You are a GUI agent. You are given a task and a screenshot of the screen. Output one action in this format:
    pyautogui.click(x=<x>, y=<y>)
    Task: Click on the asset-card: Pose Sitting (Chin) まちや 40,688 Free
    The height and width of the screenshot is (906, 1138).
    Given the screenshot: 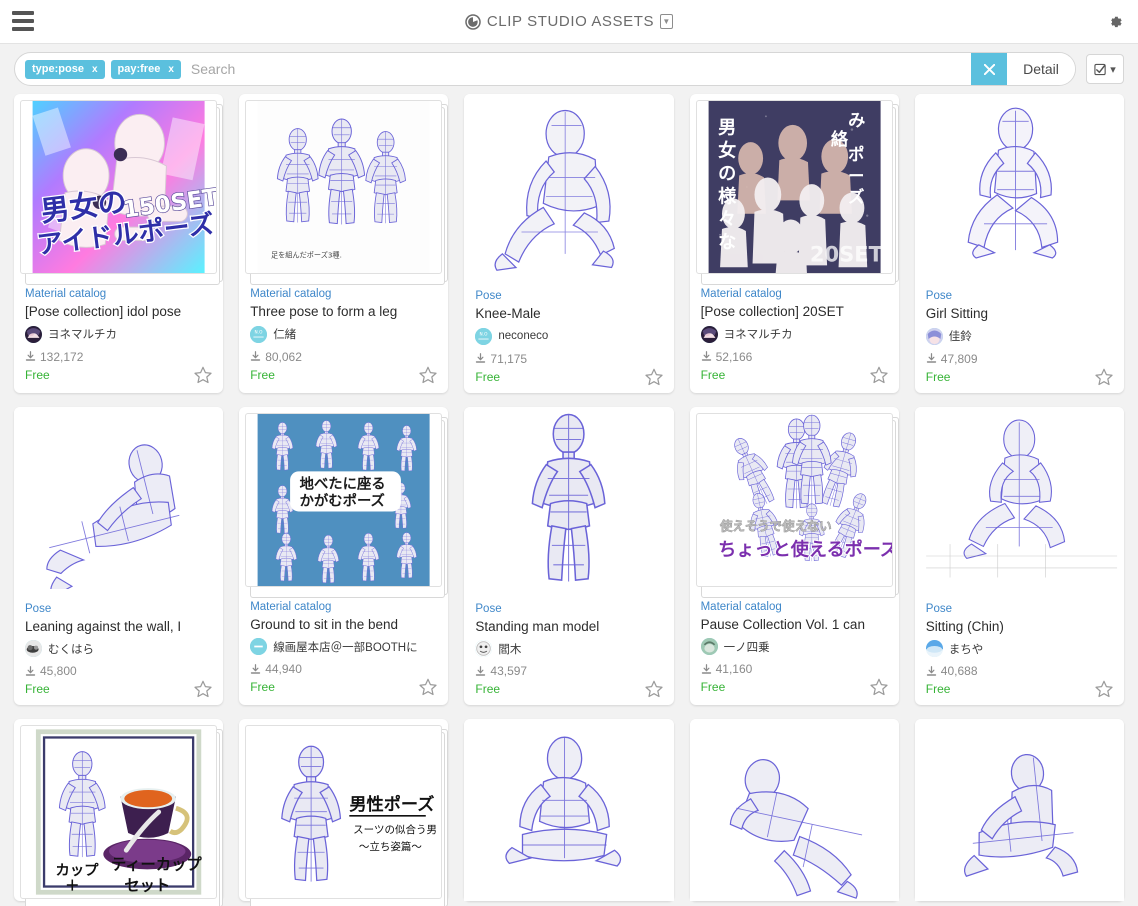 What is the action you would take?
    pyautogui.click(x=1019, y=556)
    